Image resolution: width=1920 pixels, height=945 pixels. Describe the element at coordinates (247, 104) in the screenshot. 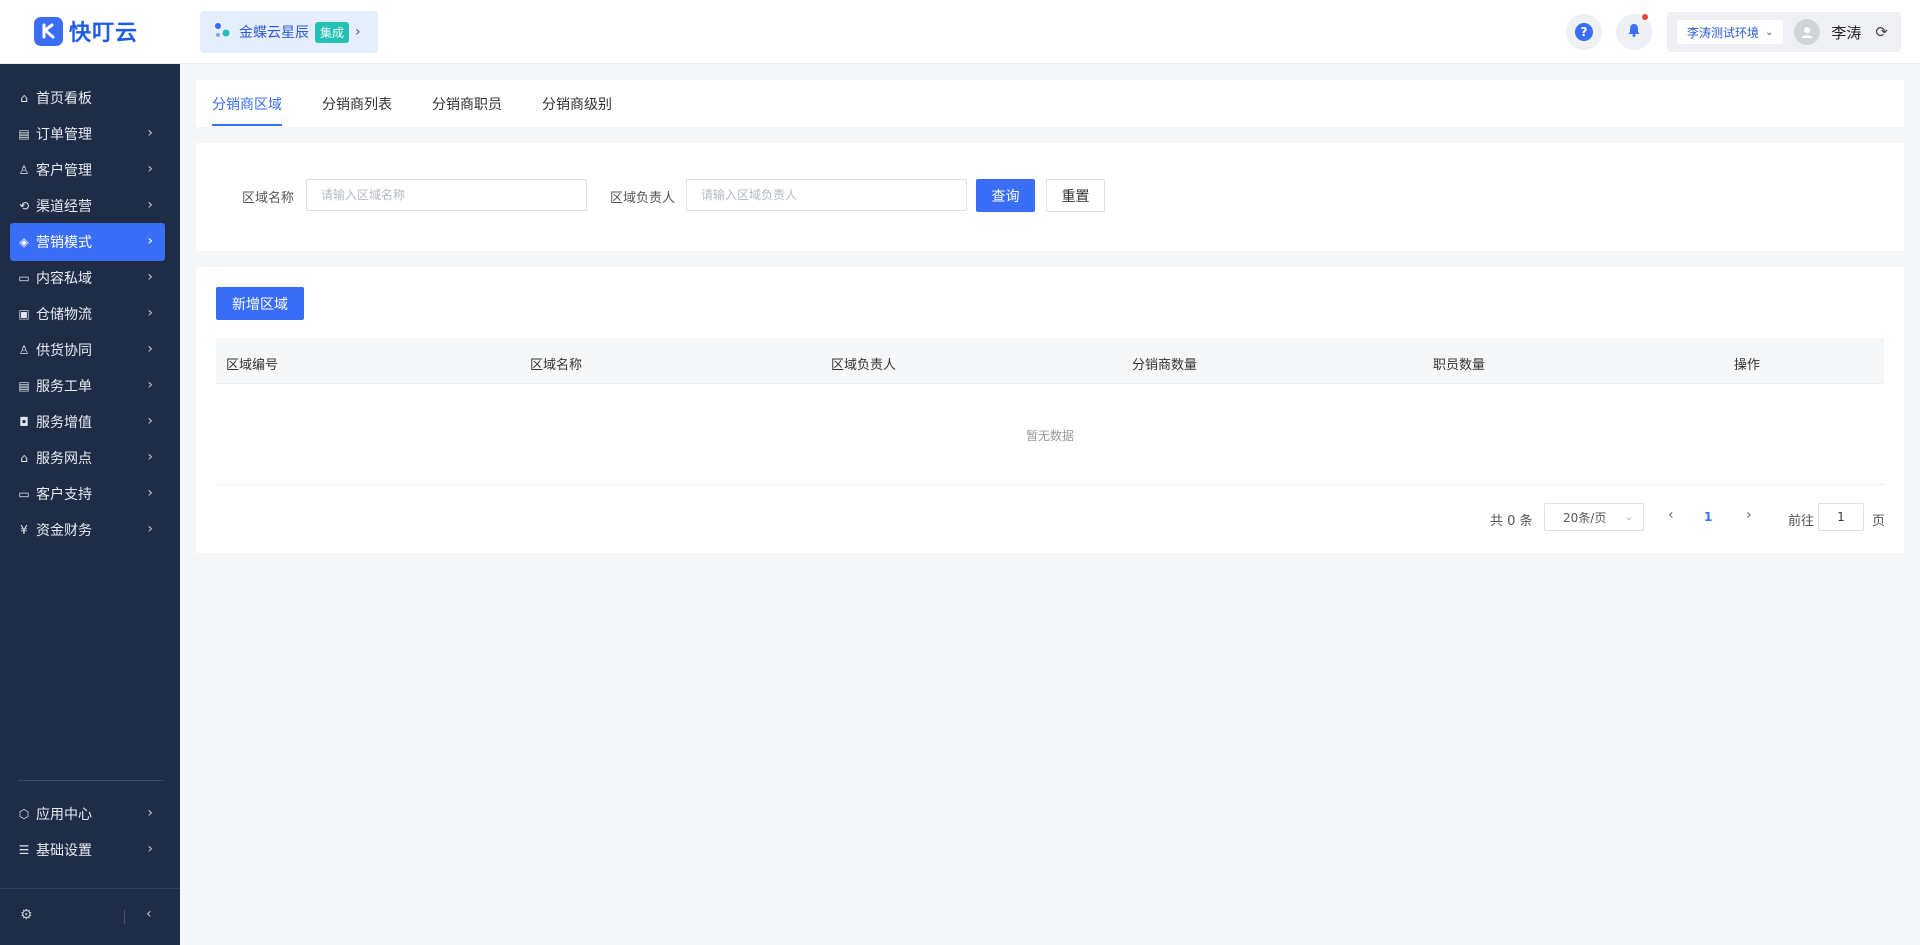

I see `tab-distributor-region: 分销商区域` at that location.